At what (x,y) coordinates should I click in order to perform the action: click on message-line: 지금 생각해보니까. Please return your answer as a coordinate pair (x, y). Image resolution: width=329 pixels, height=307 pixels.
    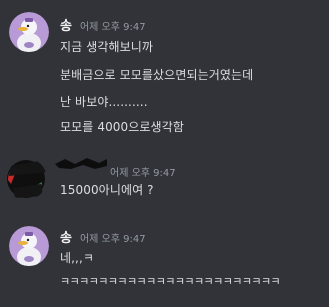
    Looking at the image, I should click on (107, 47).